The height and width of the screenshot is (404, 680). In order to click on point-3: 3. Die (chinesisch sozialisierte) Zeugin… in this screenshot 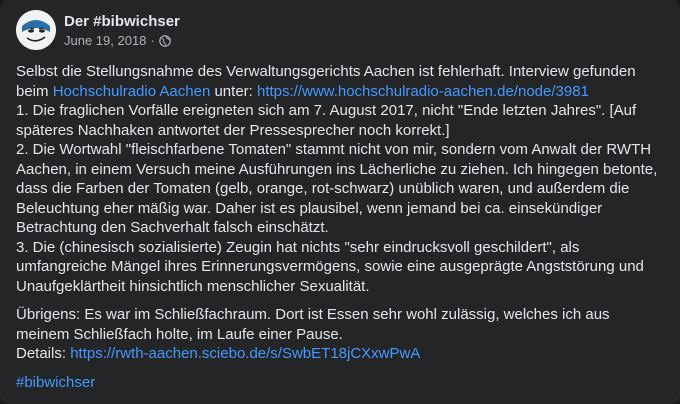, I will do `click(330, 266)`.